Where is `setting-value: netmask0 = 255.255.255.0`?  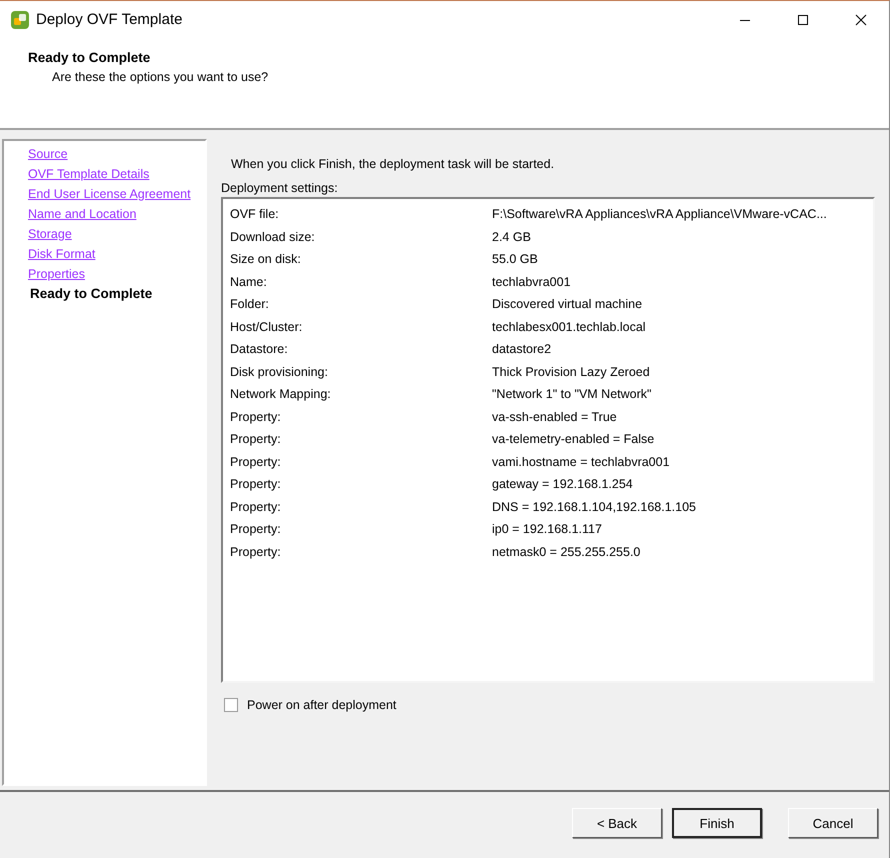 setting-value: netmask0 = 255.255.255.0 is located at coordinates (566, 551).